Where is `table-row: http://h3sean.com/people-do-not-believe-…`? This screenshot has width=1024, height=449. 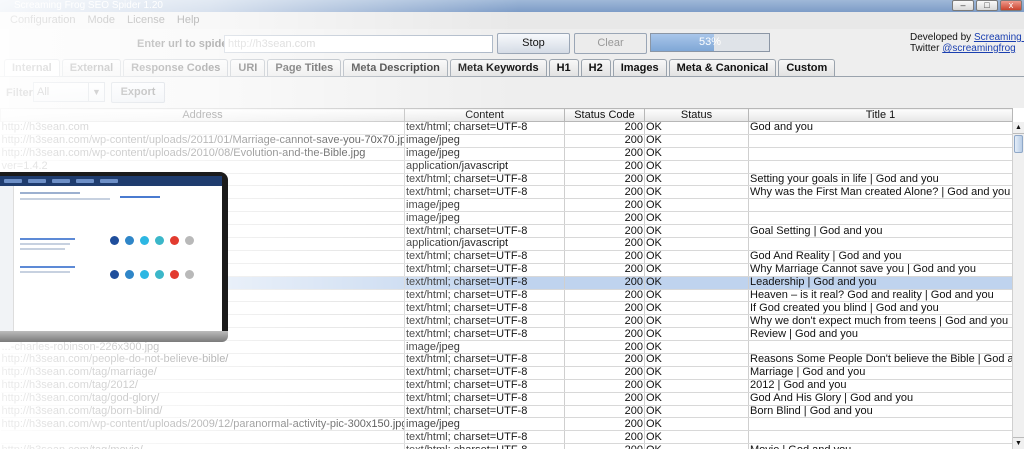 table-row: http://h3sean.com/people-do-not-believe-… is located at coordinates (506, 360).